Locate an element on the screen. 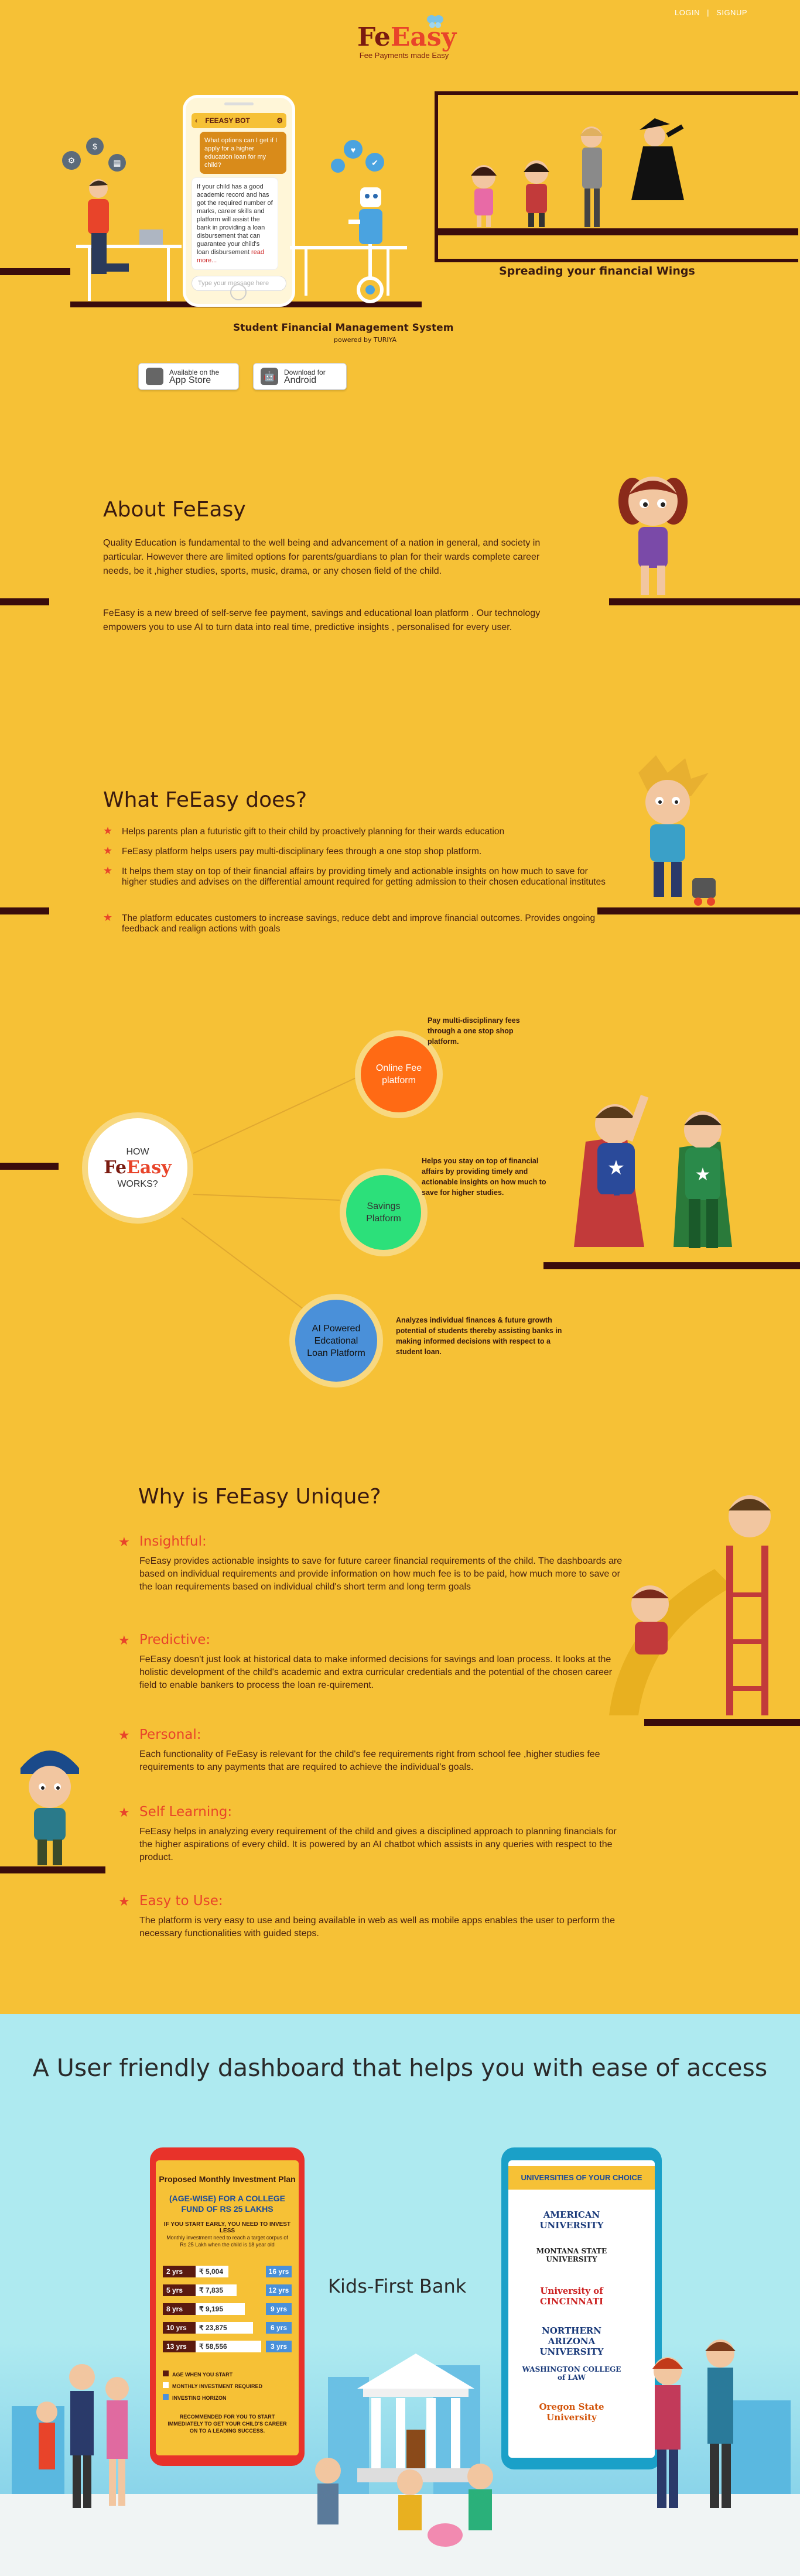 The height and width of the screenshot is (2576, 800). university-washington-law: WASHINGTON COLLEGE of LAW is located at coordinates (571, 2373).